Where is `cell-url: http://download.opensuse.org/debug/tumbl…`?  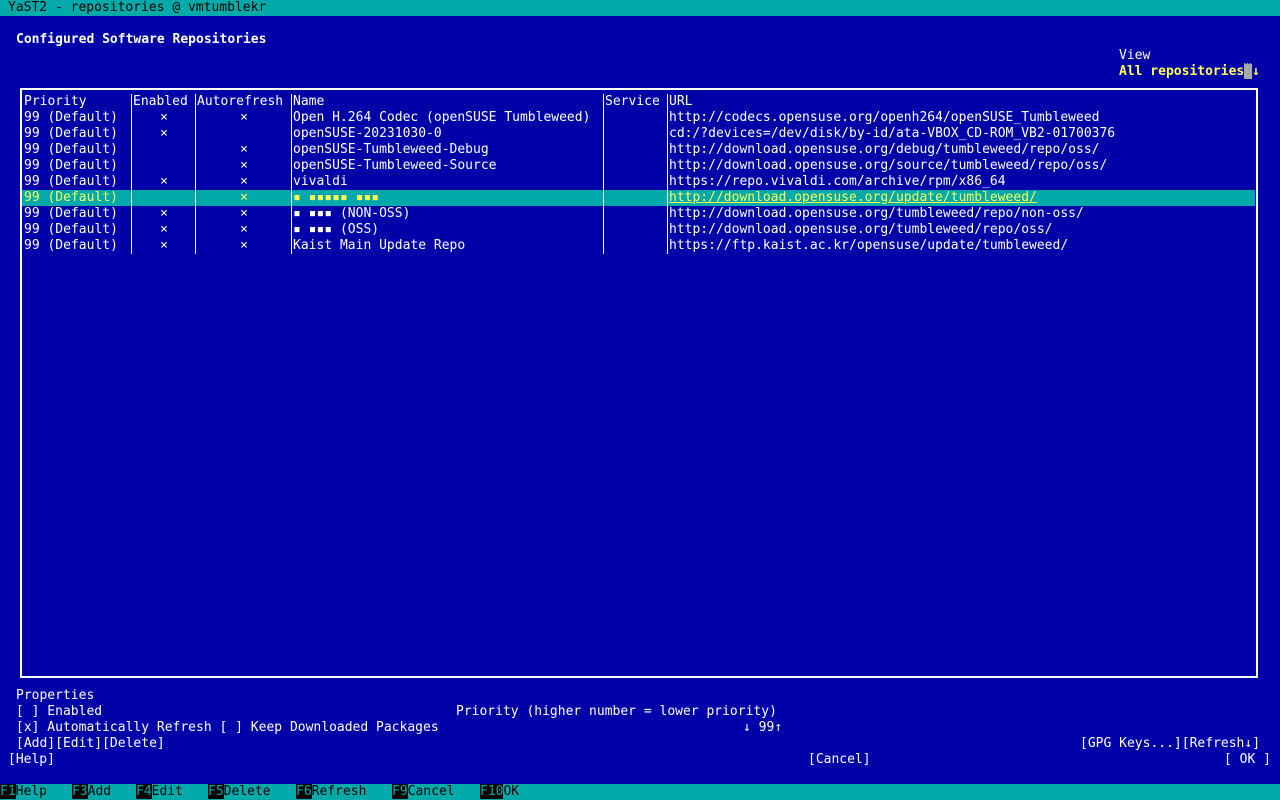 cell-url: http://download.opensuse.org/debug/tumbl… is located at coordinates (884, 149).